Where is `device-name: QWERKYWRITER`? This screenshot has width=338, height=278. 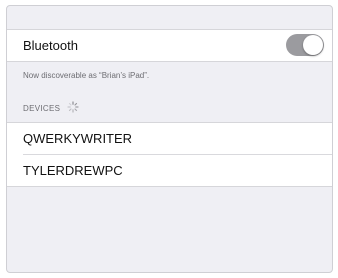
device-name: QWERKYWRITER is located at coordinates (78, 138).